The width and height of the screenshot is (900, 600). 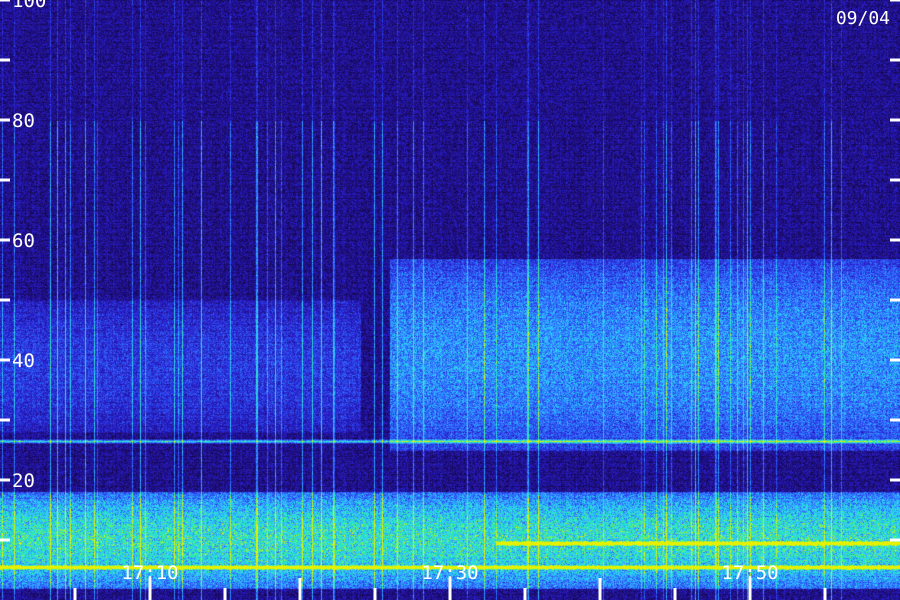 What do you see at coordinates (749, 573) in the screenshot?
I see `x-tick-label: 17:50` at bounding box center [749, 573].